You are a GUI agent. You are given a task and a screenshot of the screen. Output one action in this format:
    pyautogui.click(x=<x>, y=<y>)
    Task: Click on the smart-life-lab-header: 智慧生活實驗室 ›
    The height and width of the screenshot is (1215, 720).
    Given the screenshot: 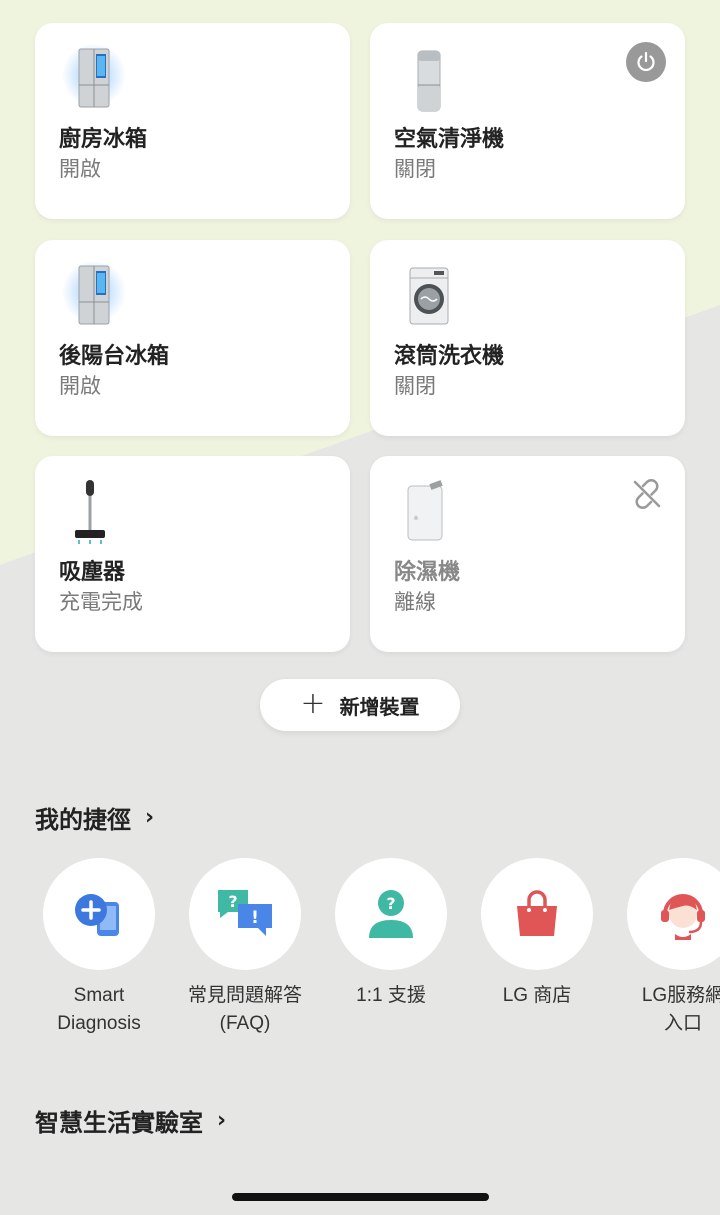 What is the action you would take?
    pyautogui.click(x=130, y=1120)
    